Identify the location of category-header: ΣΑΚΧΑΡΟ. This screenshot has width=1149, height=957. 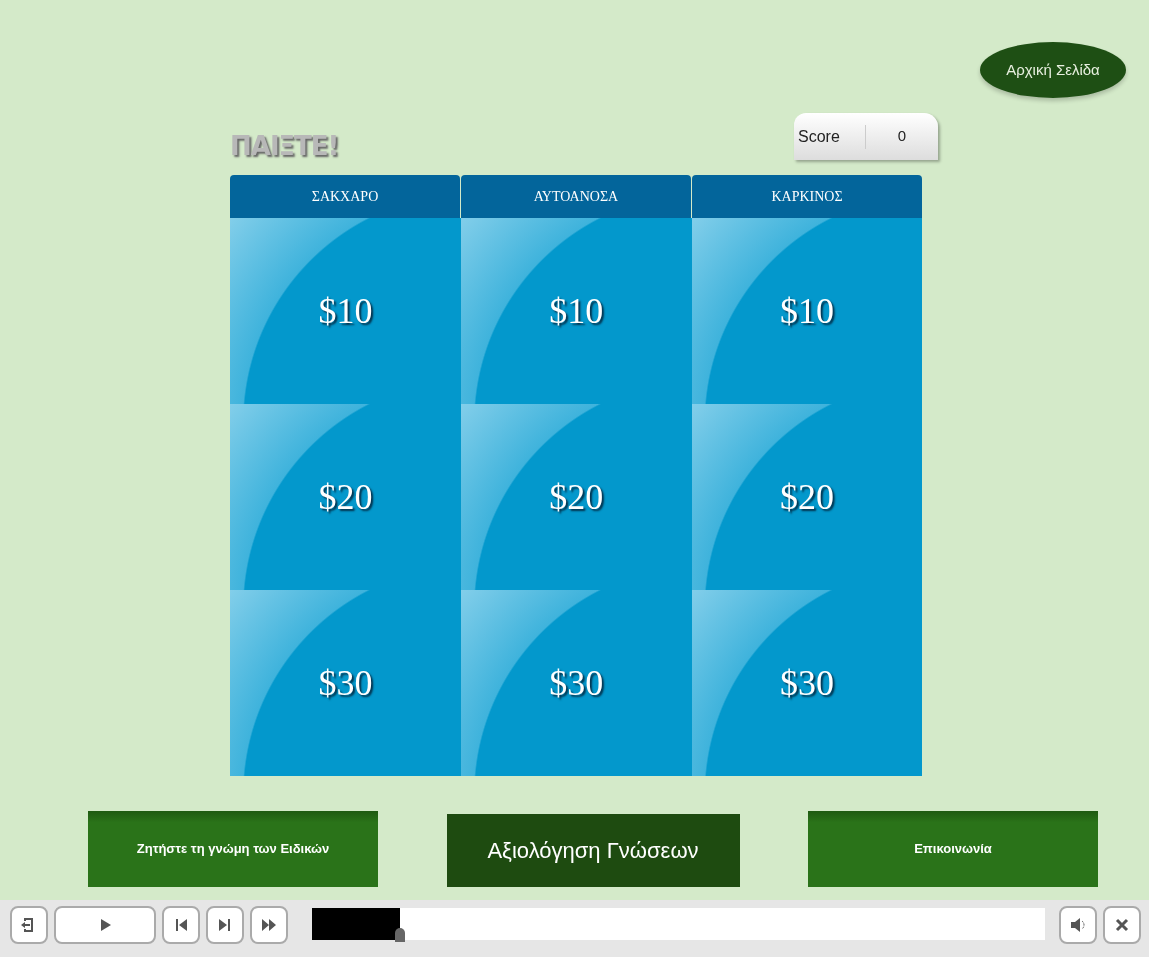
(345, 196).